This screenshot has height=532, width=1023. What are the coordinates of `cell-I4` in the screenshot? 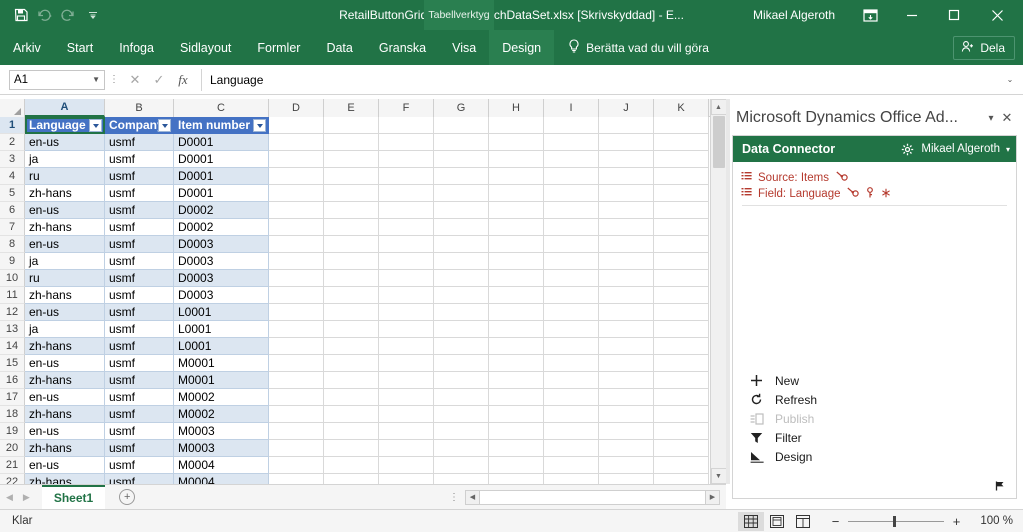 It's located at (571, 176).